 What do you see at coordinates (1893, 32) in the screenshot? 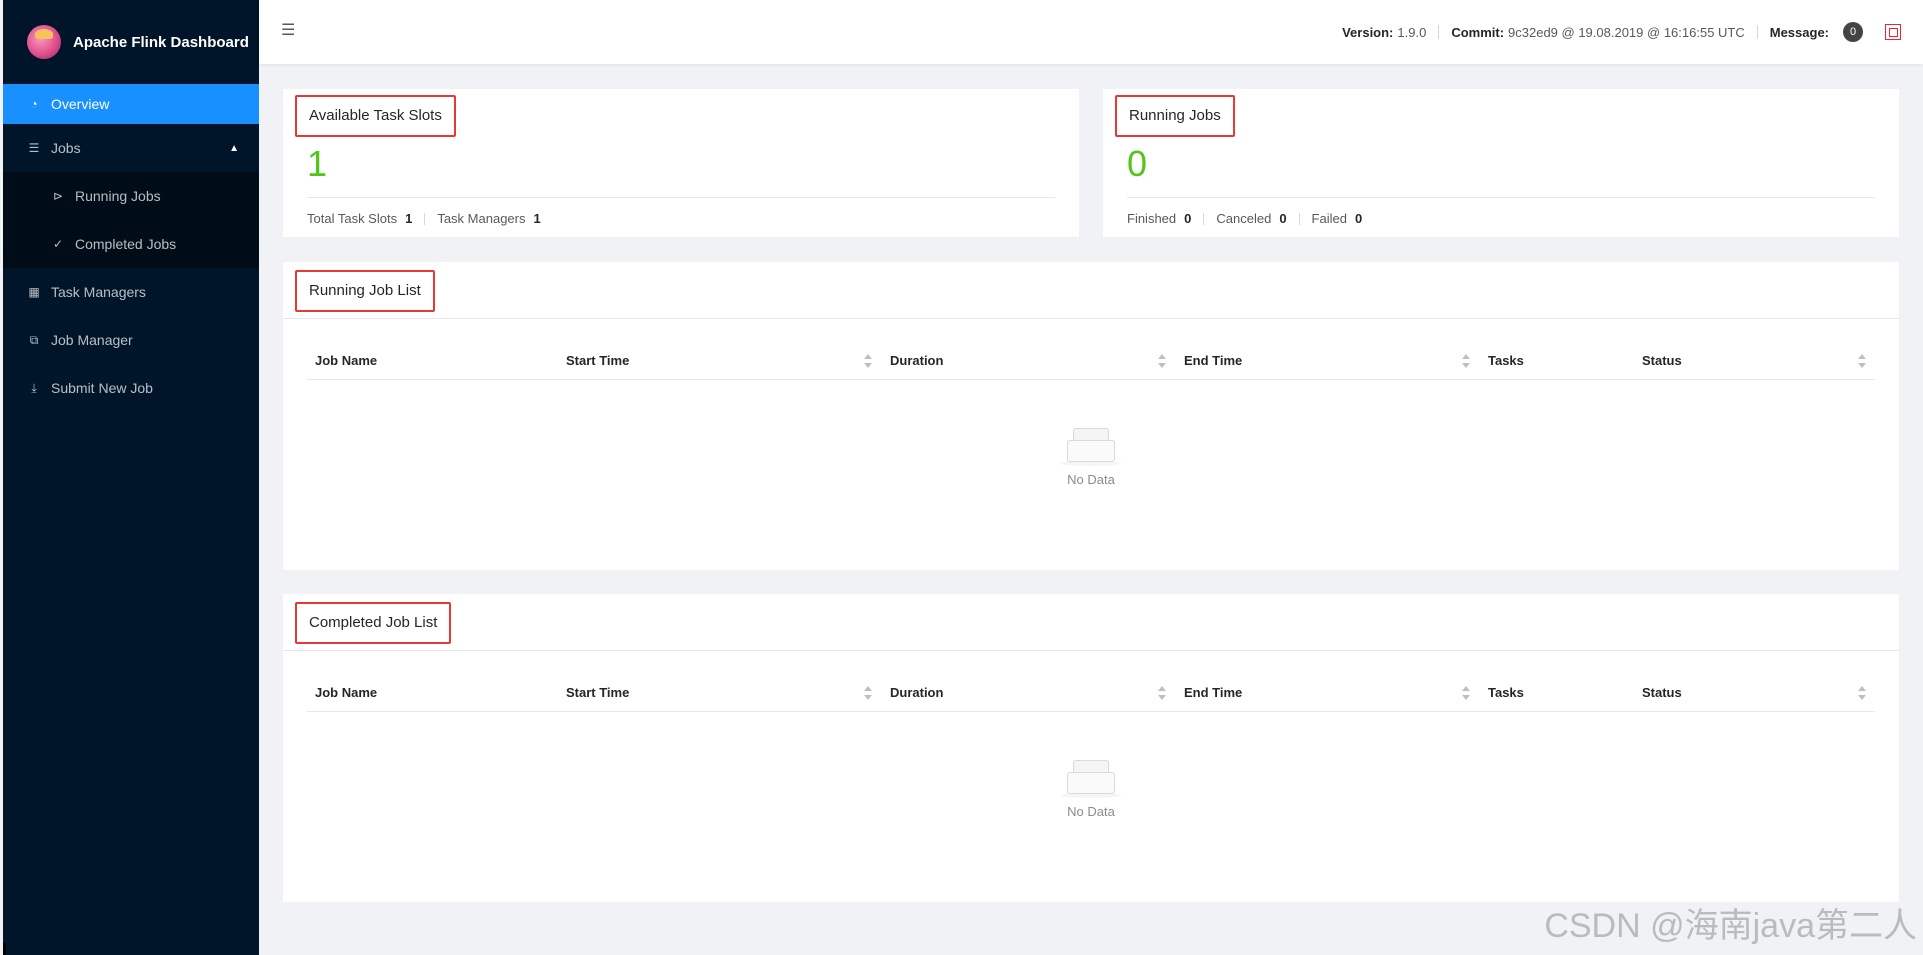
I see `fullscreen-icon` at bounding box center [1893, 32].